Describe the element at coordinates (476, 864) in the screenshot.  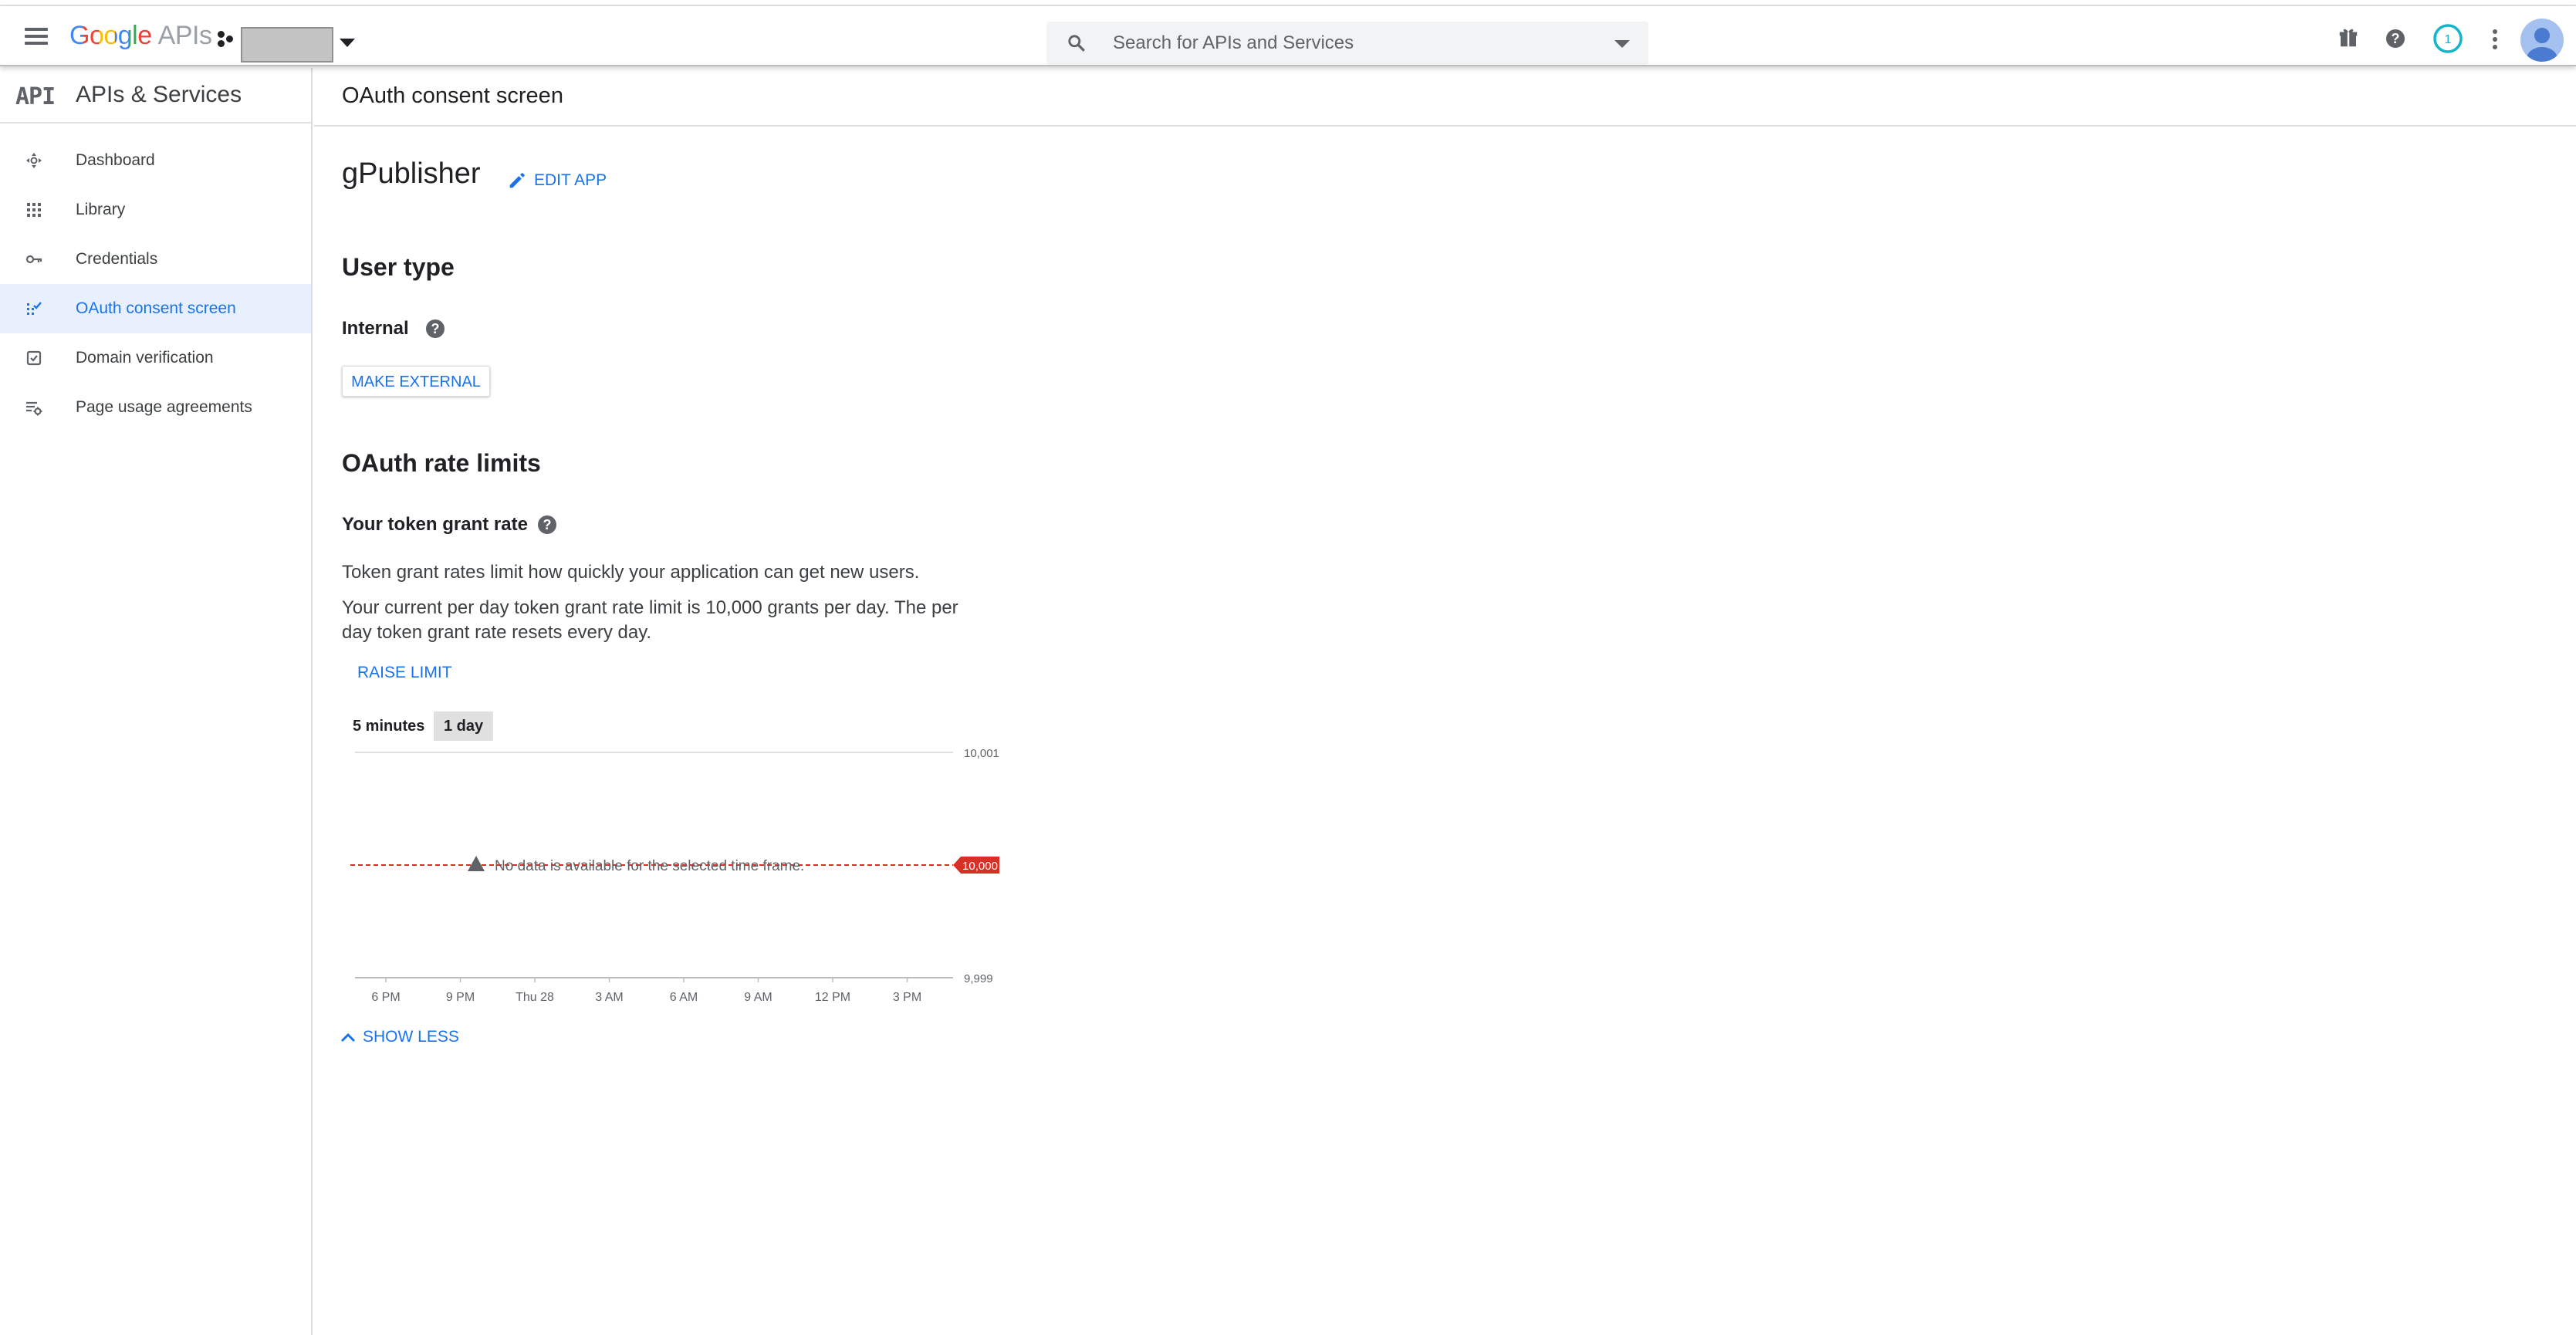
I see `warning-icon` at that location.